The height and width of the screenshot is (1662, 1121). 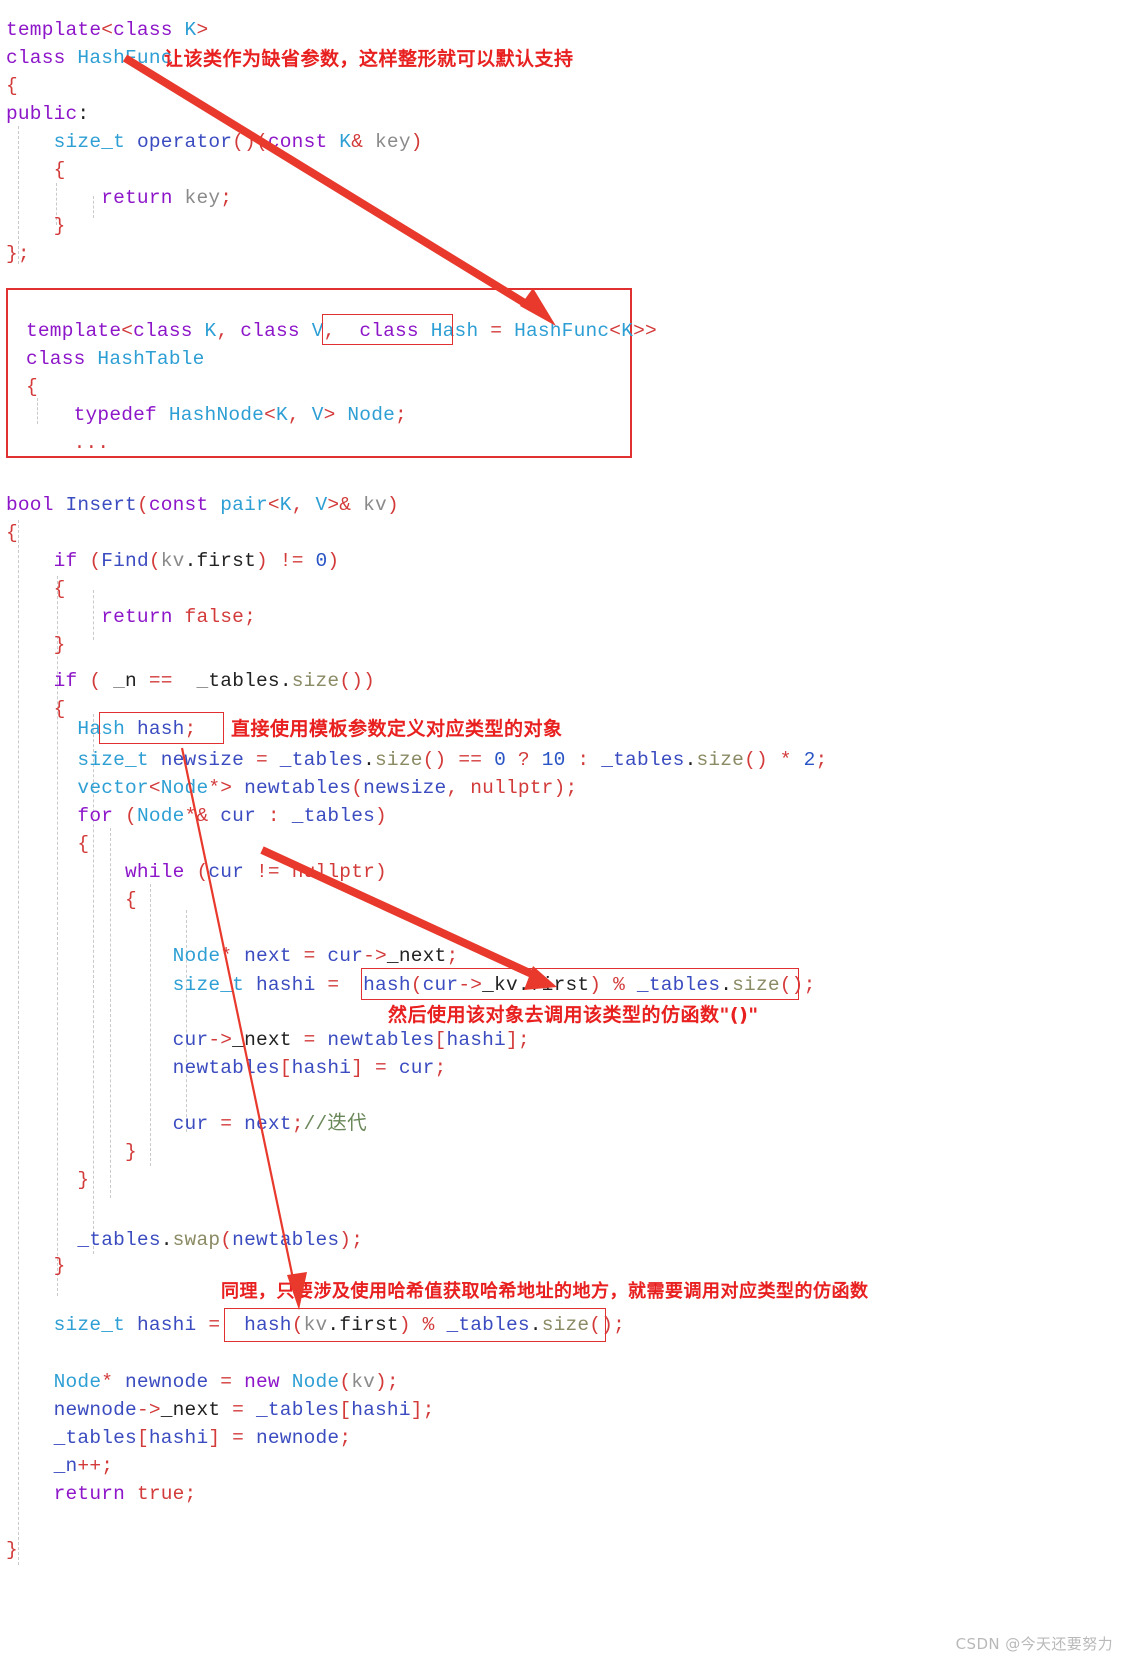 What do you see at coordinates (125, 1494) in the screenshot?
I see `code-line: return true;` at bounding box center [125, 1494].